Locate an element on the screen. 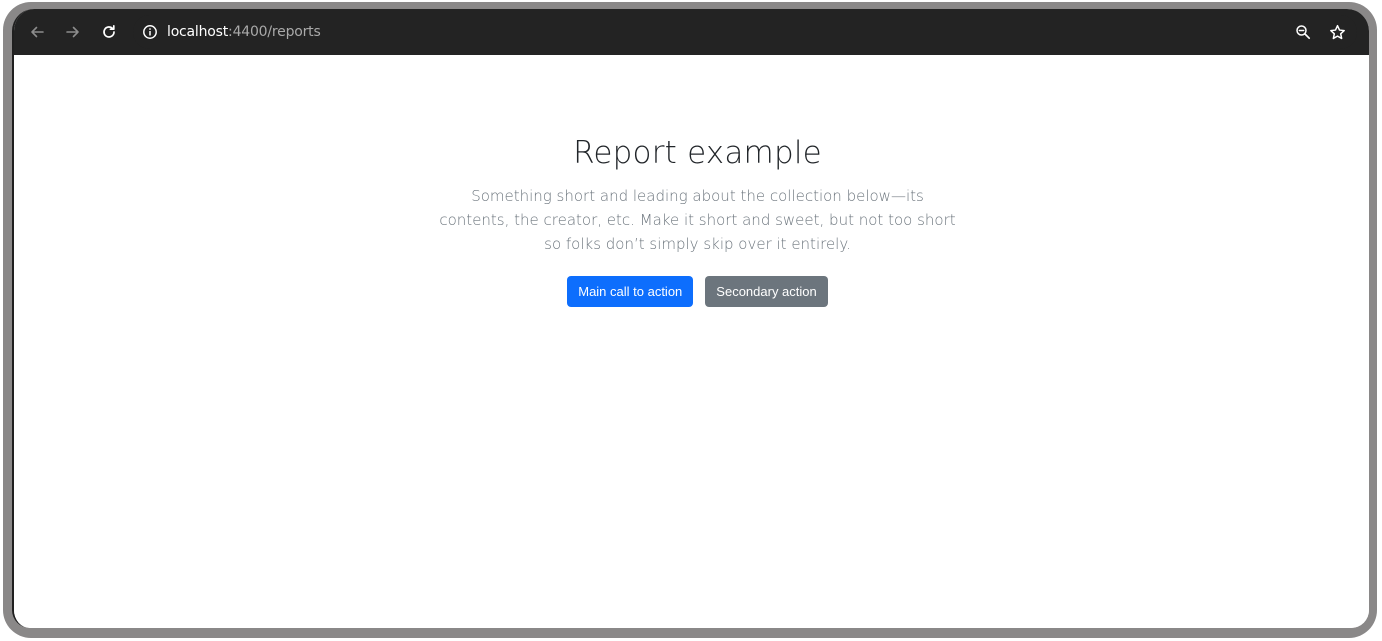 This screenshot has height=641, width=1382. site-info-button is located at coordinates (150, 32).